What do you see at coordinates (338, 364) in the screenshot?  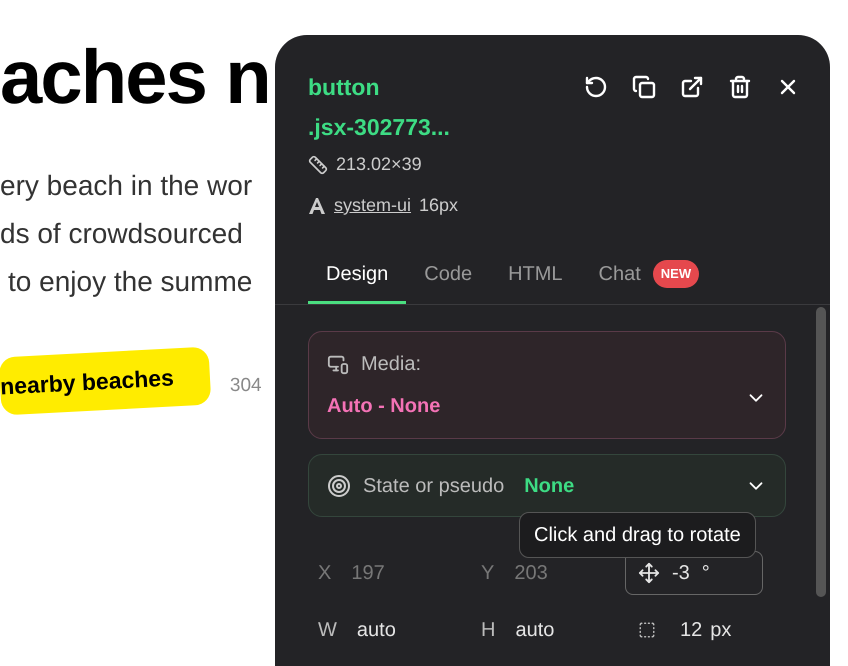 I see `devices-icon` at bounding box center [338, 364].